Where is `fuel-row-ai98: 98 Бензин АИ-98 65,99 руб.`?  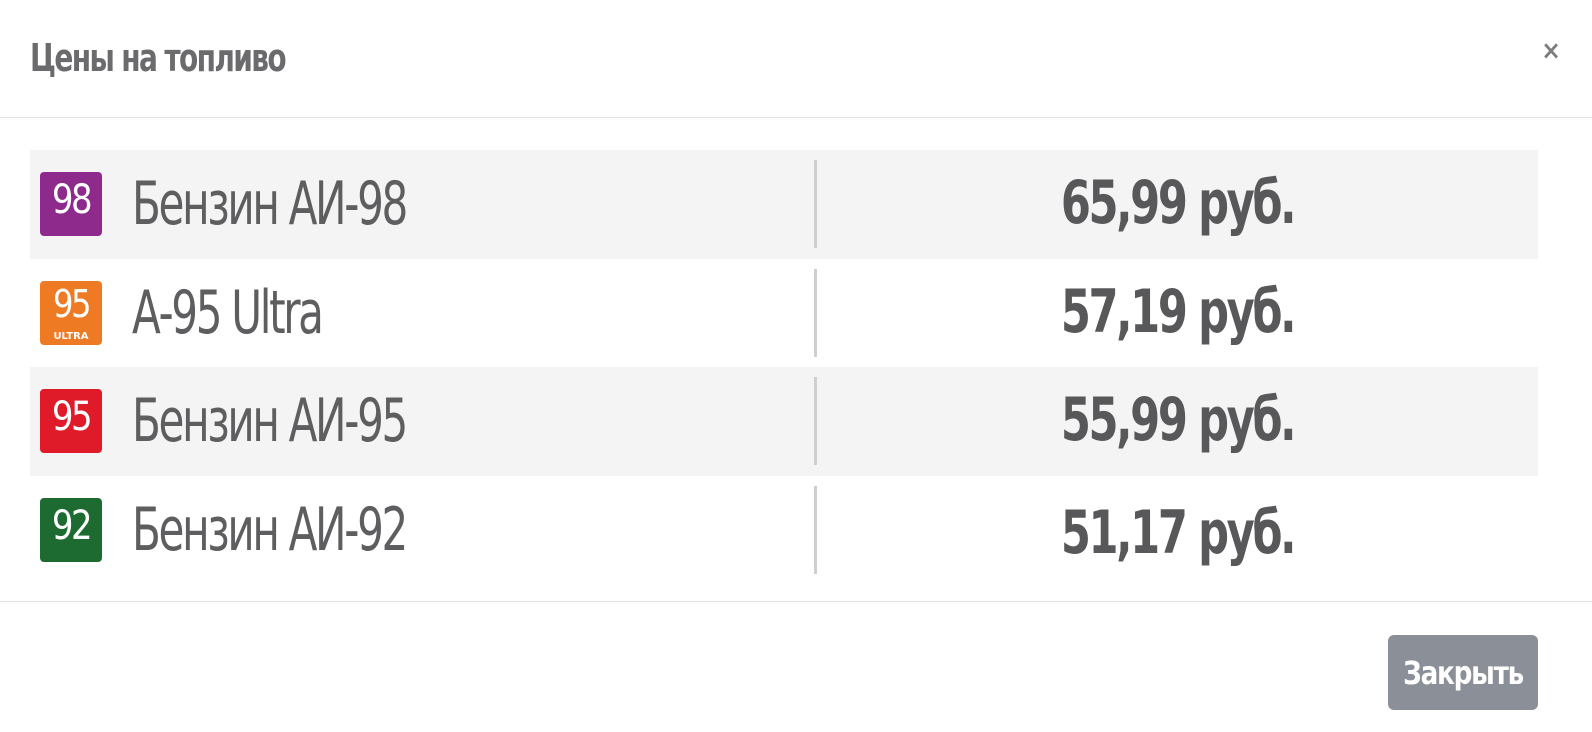
fuel-row-ai98: 98 Бензин АИ-98 65,99 руб. is located at coordinates (784, 204).